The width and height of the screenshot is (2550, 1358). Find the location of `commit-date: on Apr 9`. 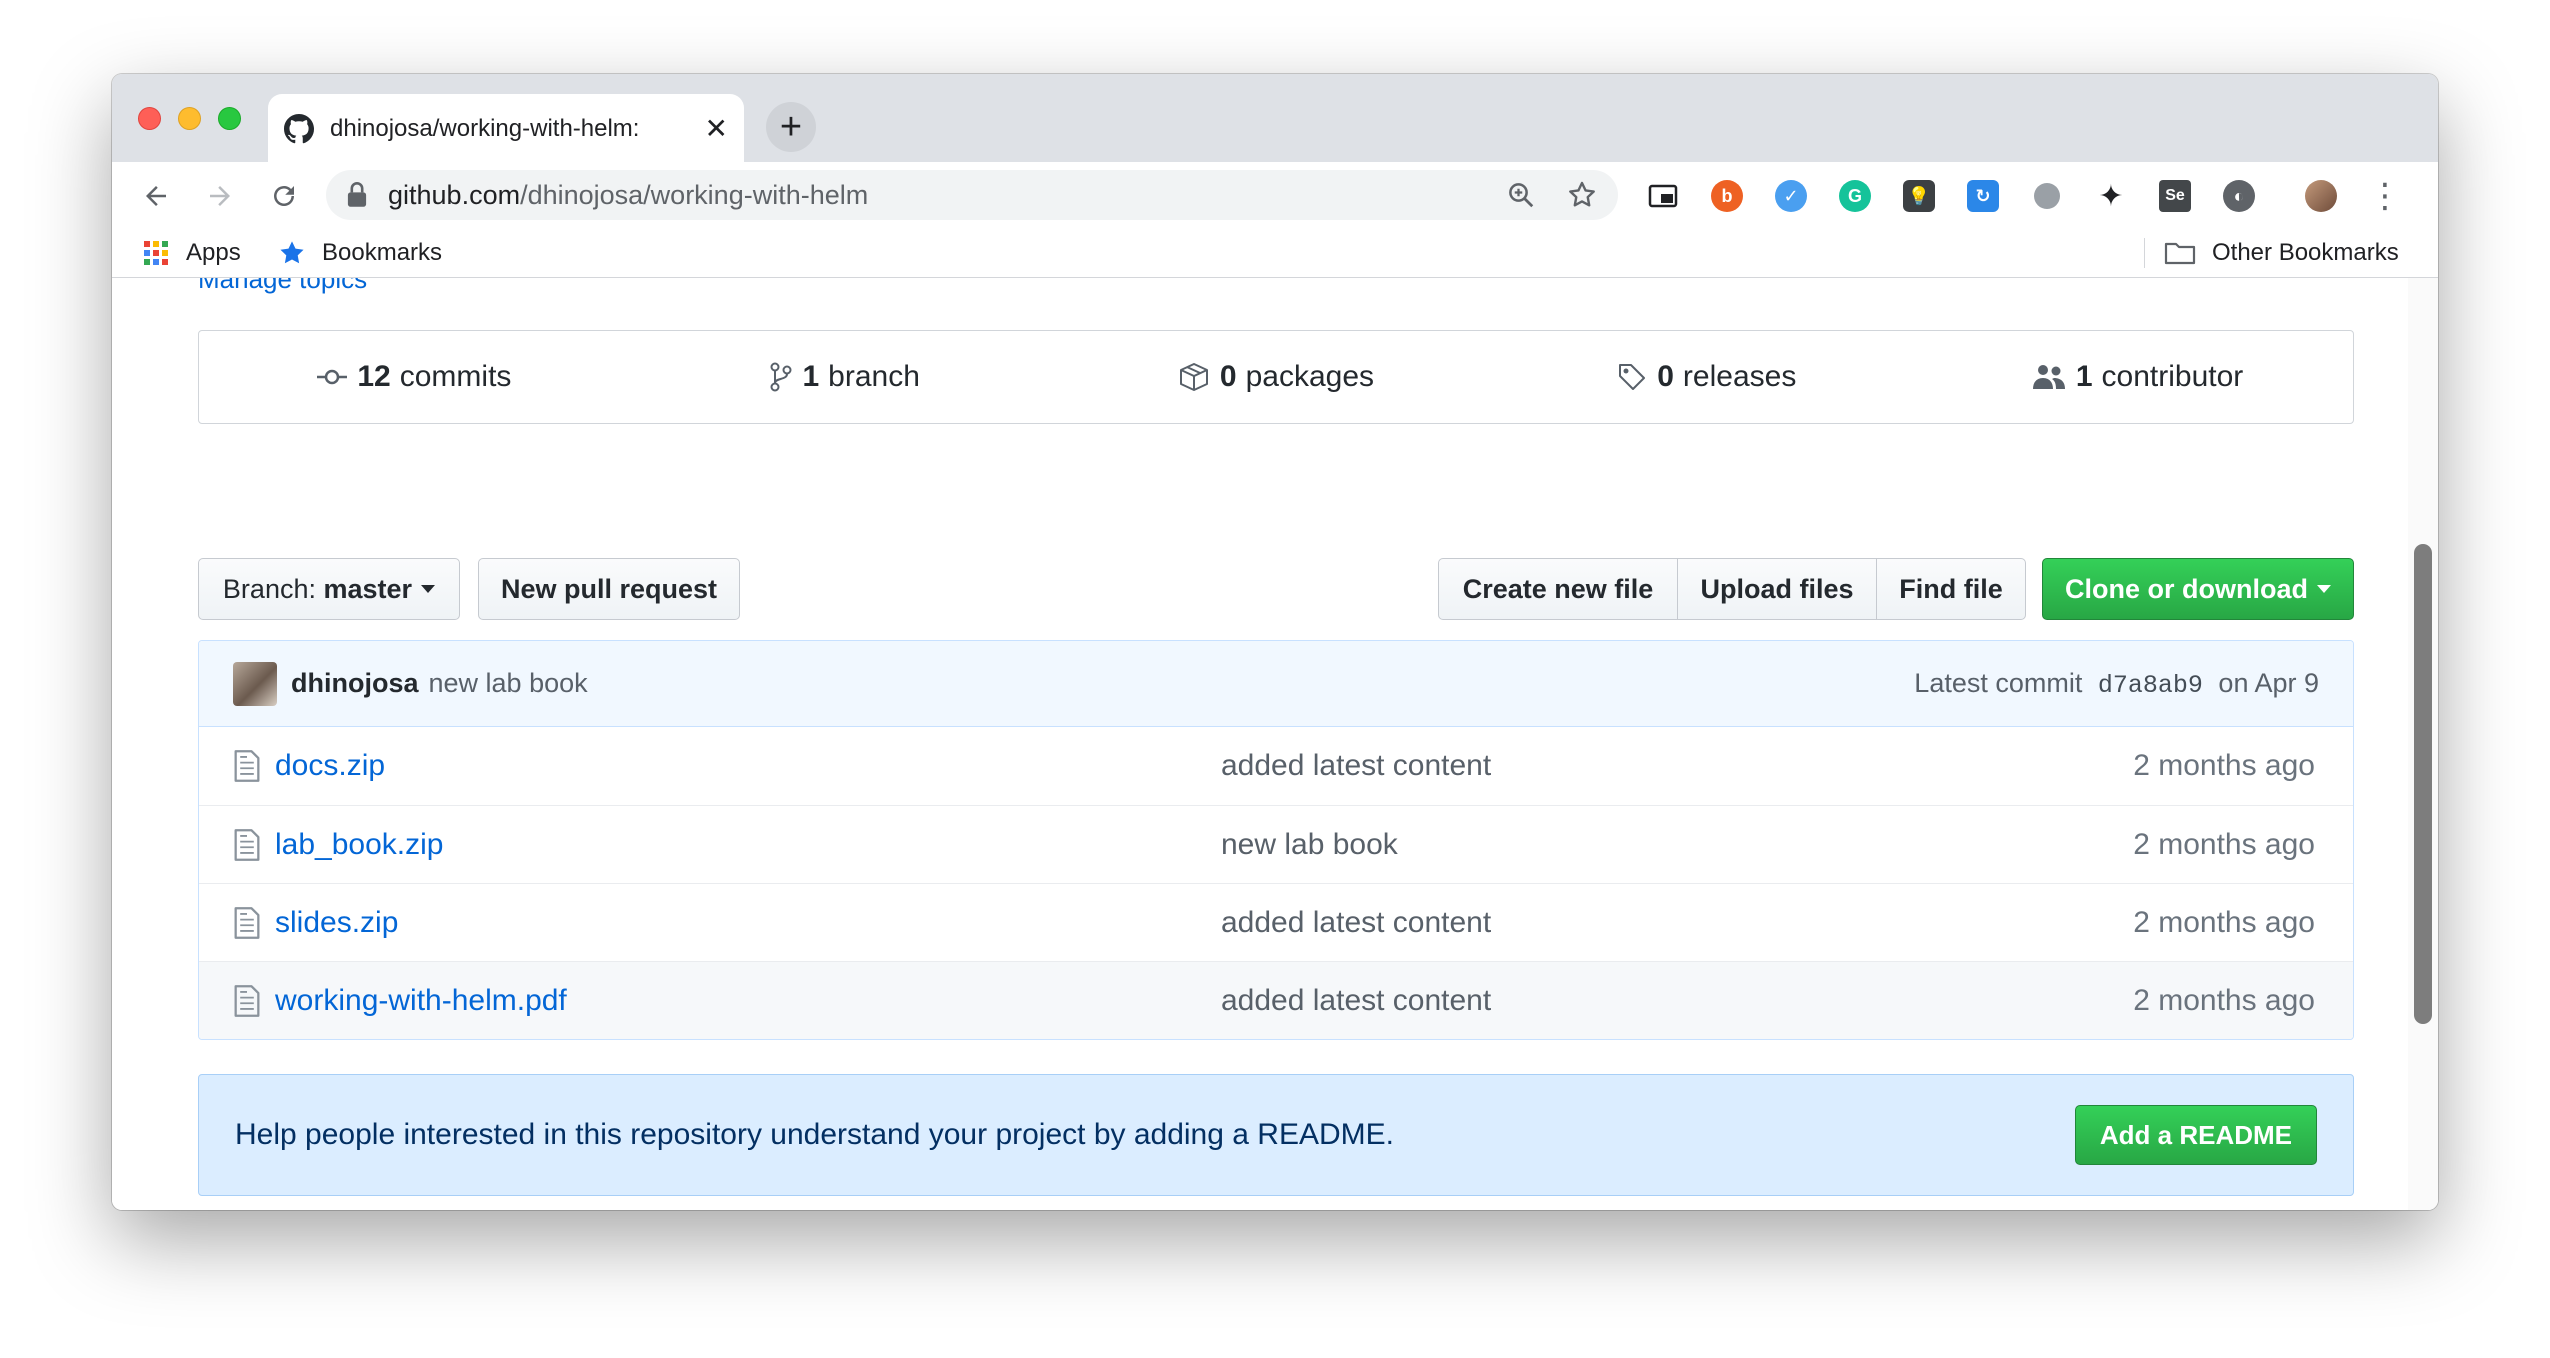

commit-date: on Apr 9 is located at coordinates (2268, 682).